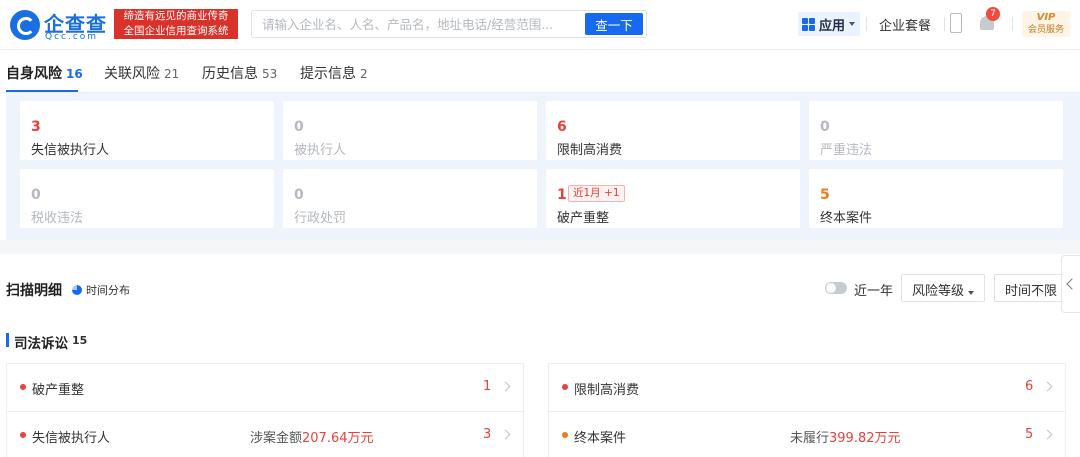  What do you see at coordinates (34, 291) in the screenshot?
I see `scan-detail-title: 扫描明细` at bounding box center [34, 291].